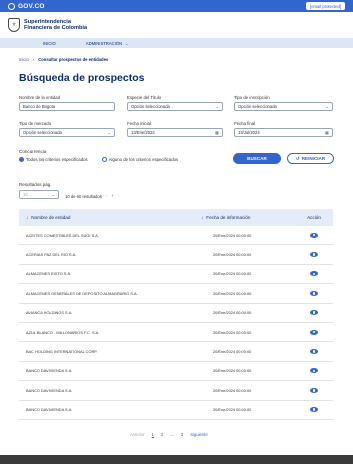  Describe the element at coordinates (176, 459) in the screenshot. I see `footer-bar` at that location.